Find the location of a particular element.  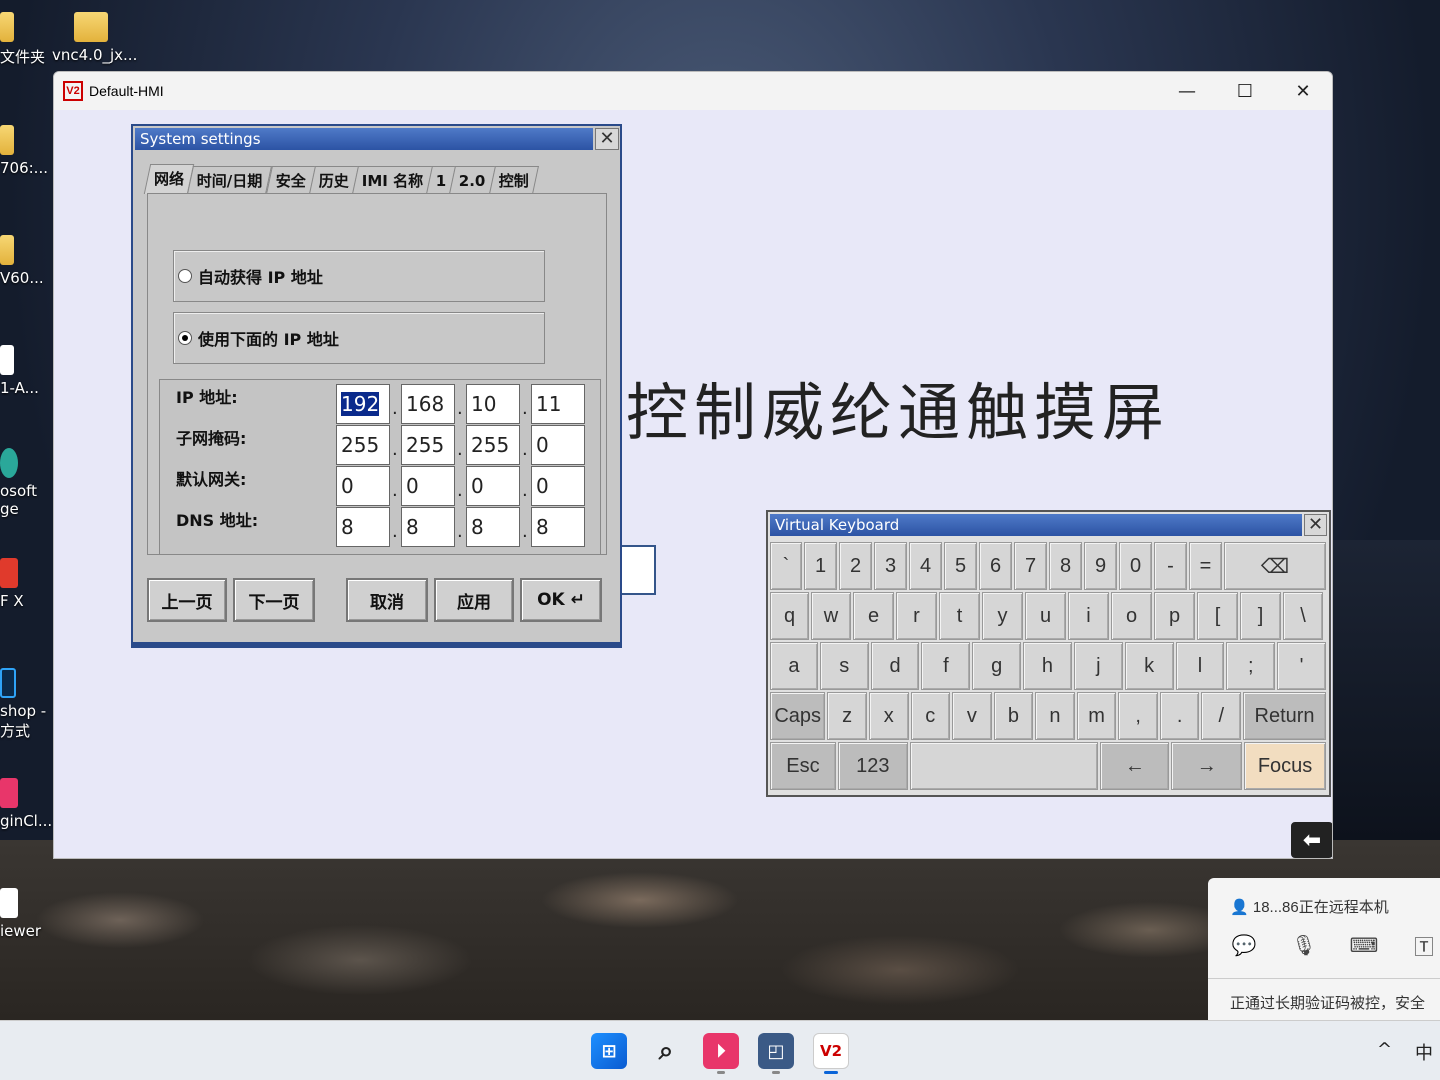

radio-button-off is located at coordinates (185, 276).